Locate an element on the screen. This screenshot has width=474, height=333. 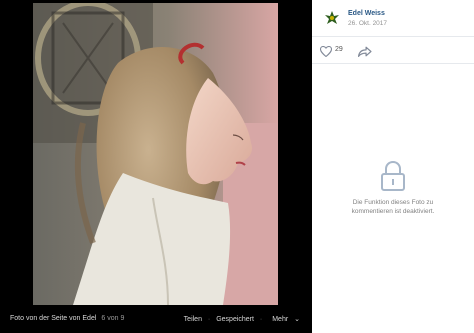
more-button: Mehr ⌄ is located at coordinates (284, 319).